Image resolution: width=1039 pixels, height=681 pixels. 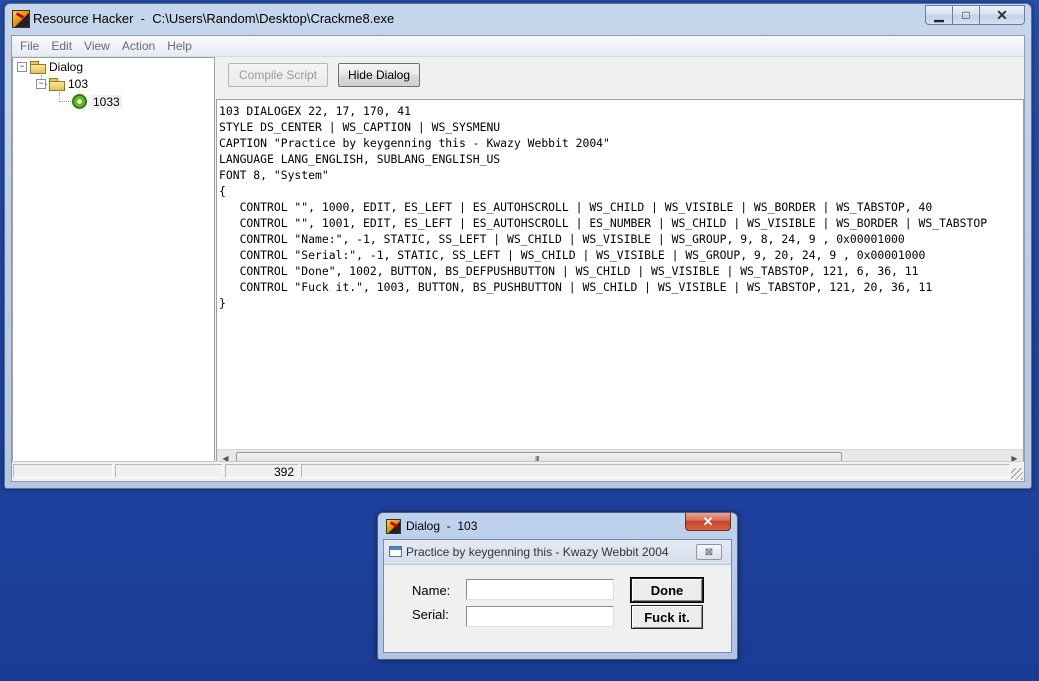 What do you see at coordinates (83, 18) in the screenshot?
I see `app-name: Resource Hacker` at bounding box center [83, 18].